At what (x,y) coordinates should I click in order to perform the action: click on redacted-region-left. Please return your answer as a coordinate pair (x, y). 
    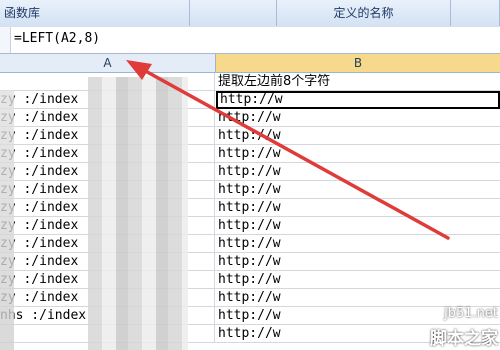
    Looking at the image, I should click on (7, 220).